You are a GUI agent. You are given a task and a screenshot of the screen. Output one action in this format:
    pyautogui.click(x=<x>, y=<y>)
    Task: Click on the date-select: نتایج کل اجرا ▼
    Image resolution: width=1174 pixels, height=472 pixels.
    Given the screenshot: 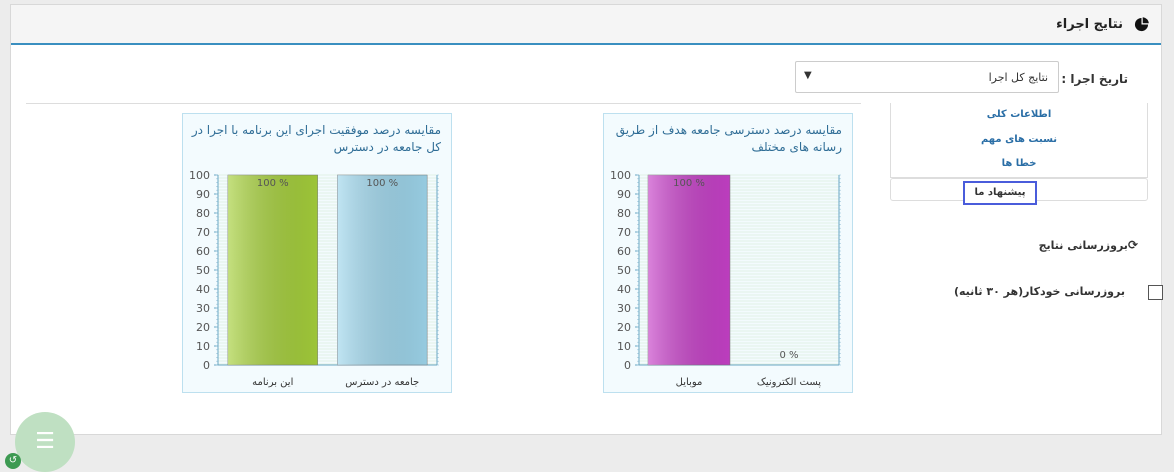 What is the action you would take?
    pyautogui.click(x=927, y=77)
    